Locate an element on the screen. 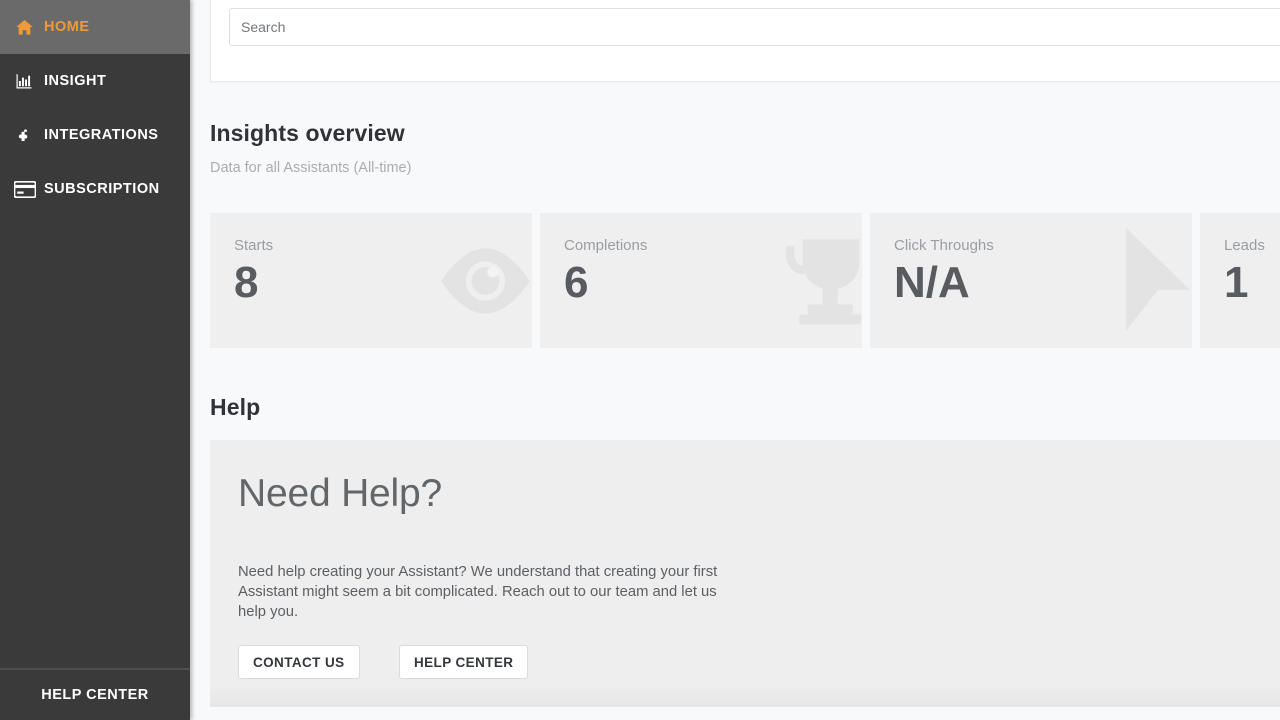  stat-card-click-throughs: Click Throughs N/A is located at coordinates (1031, 280).